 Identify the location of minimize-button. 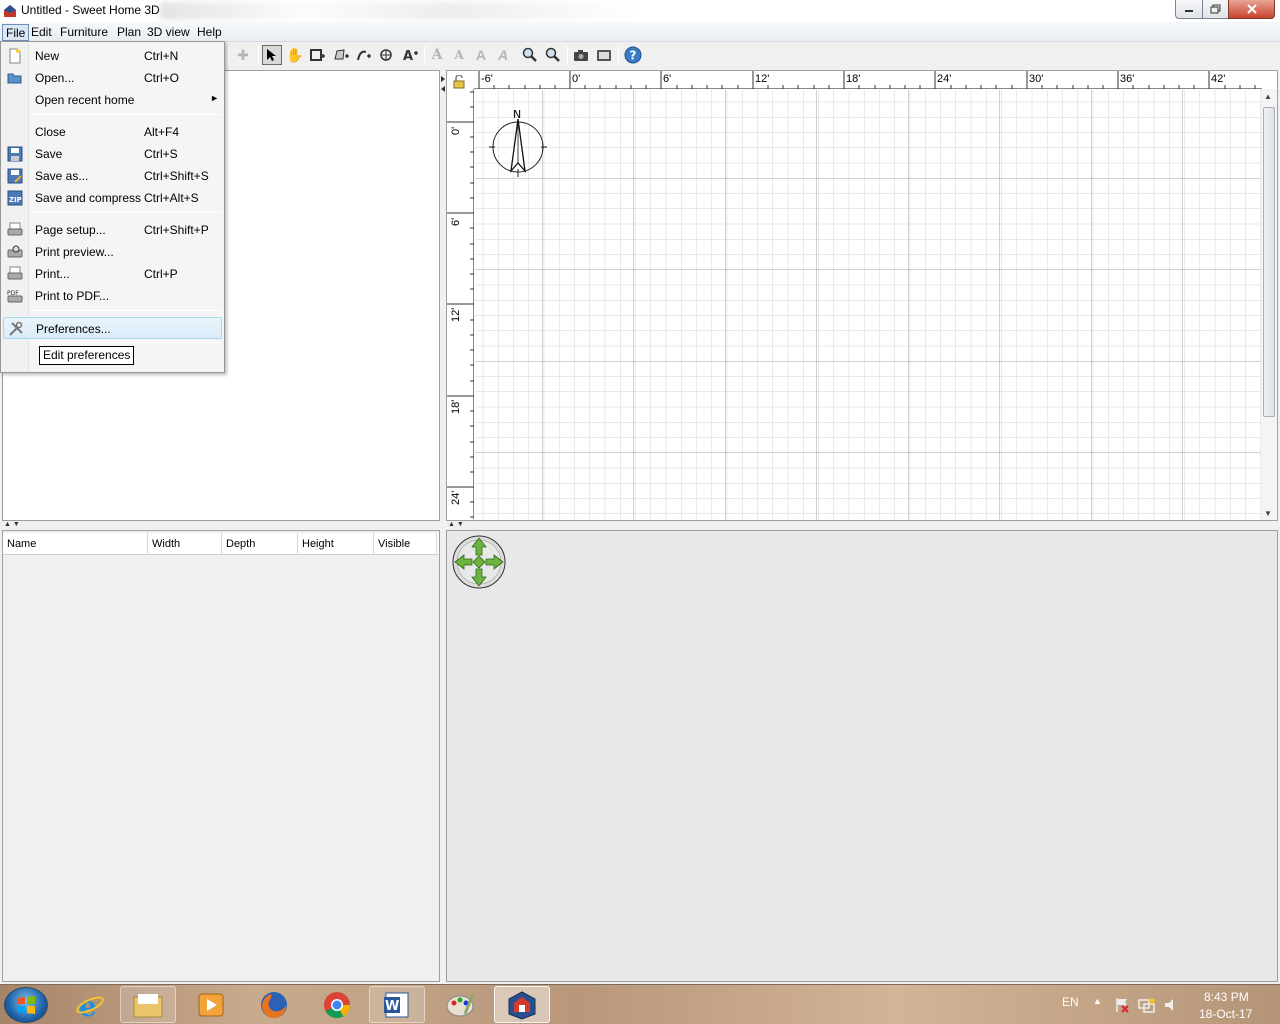
(1188, 9).